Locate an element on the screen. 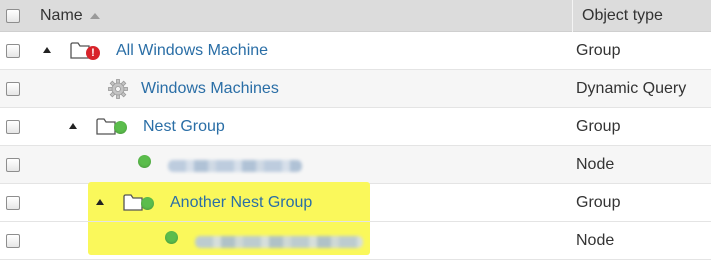  name-column-header: Name is located at coordinates (61, 16).